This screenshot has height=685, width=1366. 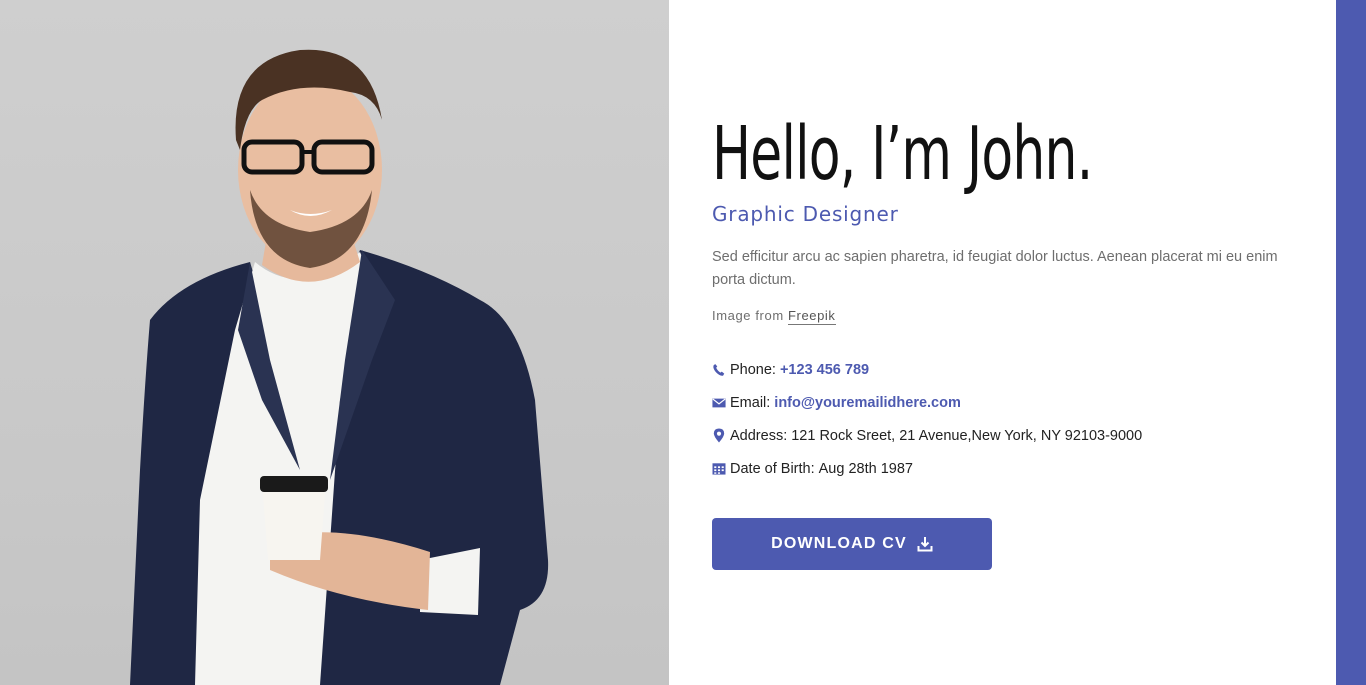 I want to click on download-cv-button: DOWNLOAD CV, so click(x=852, y=544).